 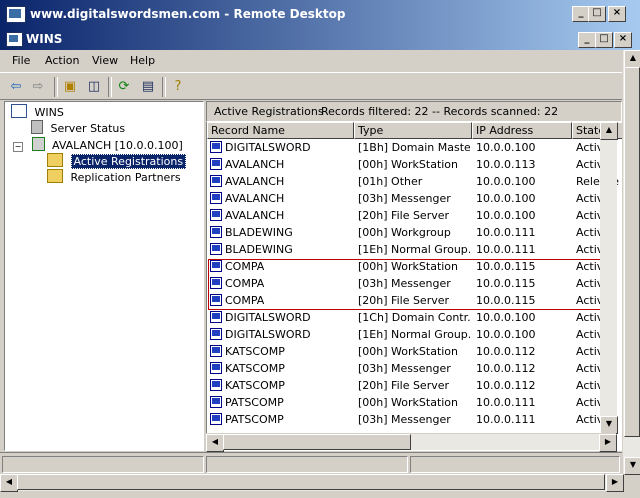 I want to click on scroll-right-button: ▶, so click(x=608, y=443).